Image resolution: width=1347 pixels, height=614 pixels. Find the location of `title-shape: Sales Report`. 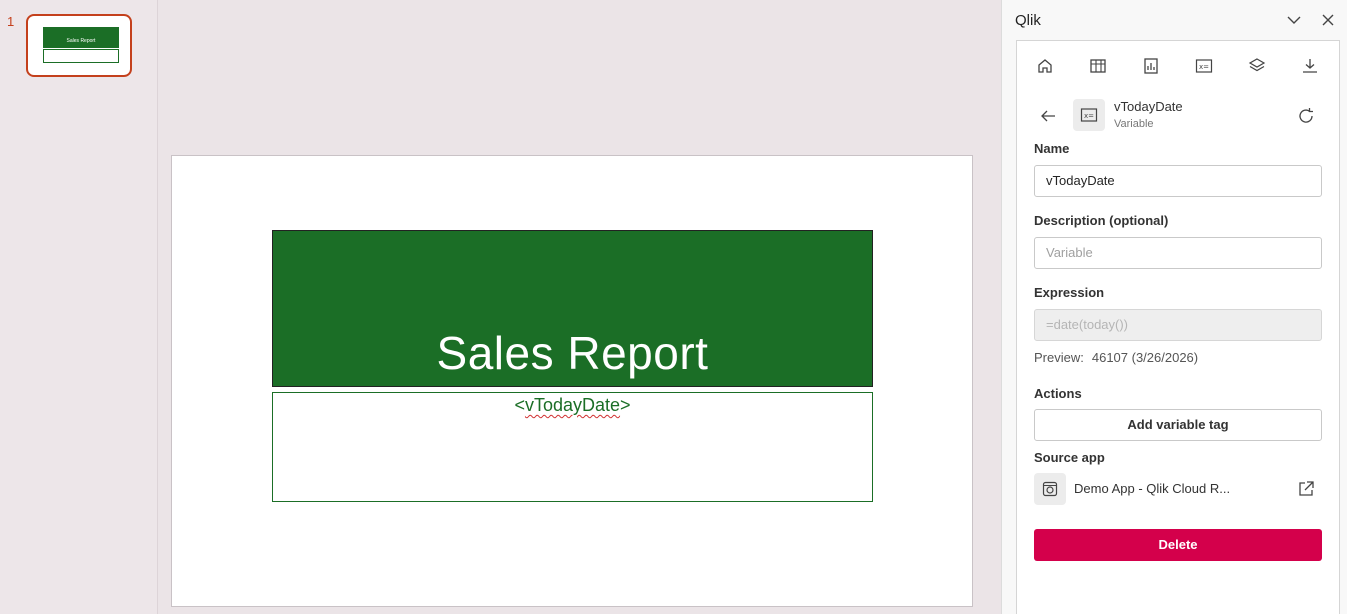

title-shape: Sales Report is located at coordinates (572, 308).